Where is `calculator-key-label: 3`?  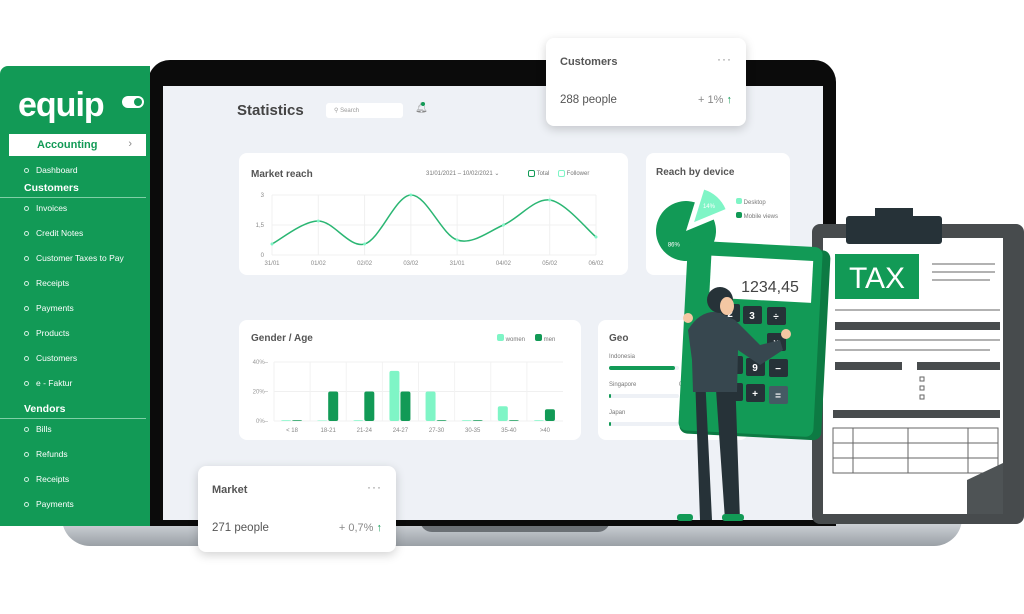
calculator-key-label: 3 is located at coordinates (752, 316).